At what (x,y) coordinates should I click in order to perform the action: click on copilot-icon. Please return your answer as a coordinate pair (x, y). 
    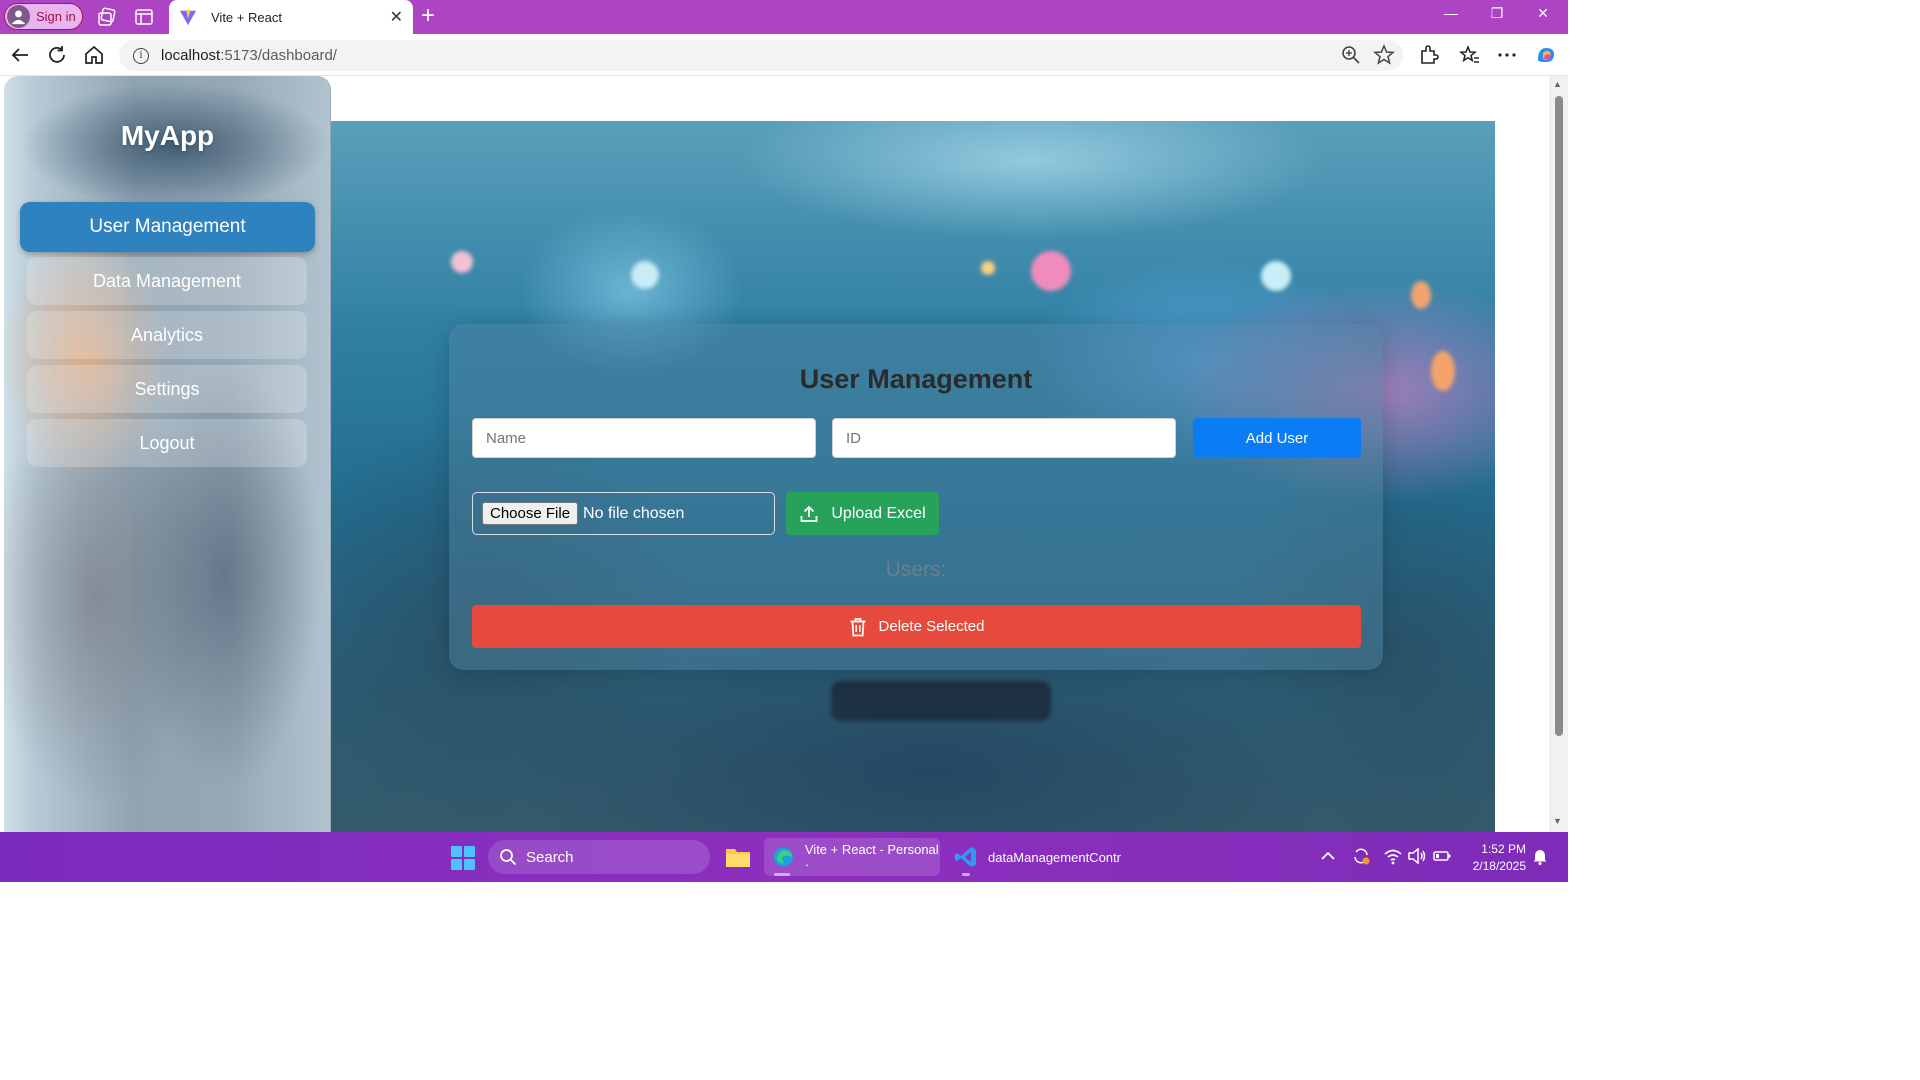
    Looking at the image, I should click on (1546, 55).